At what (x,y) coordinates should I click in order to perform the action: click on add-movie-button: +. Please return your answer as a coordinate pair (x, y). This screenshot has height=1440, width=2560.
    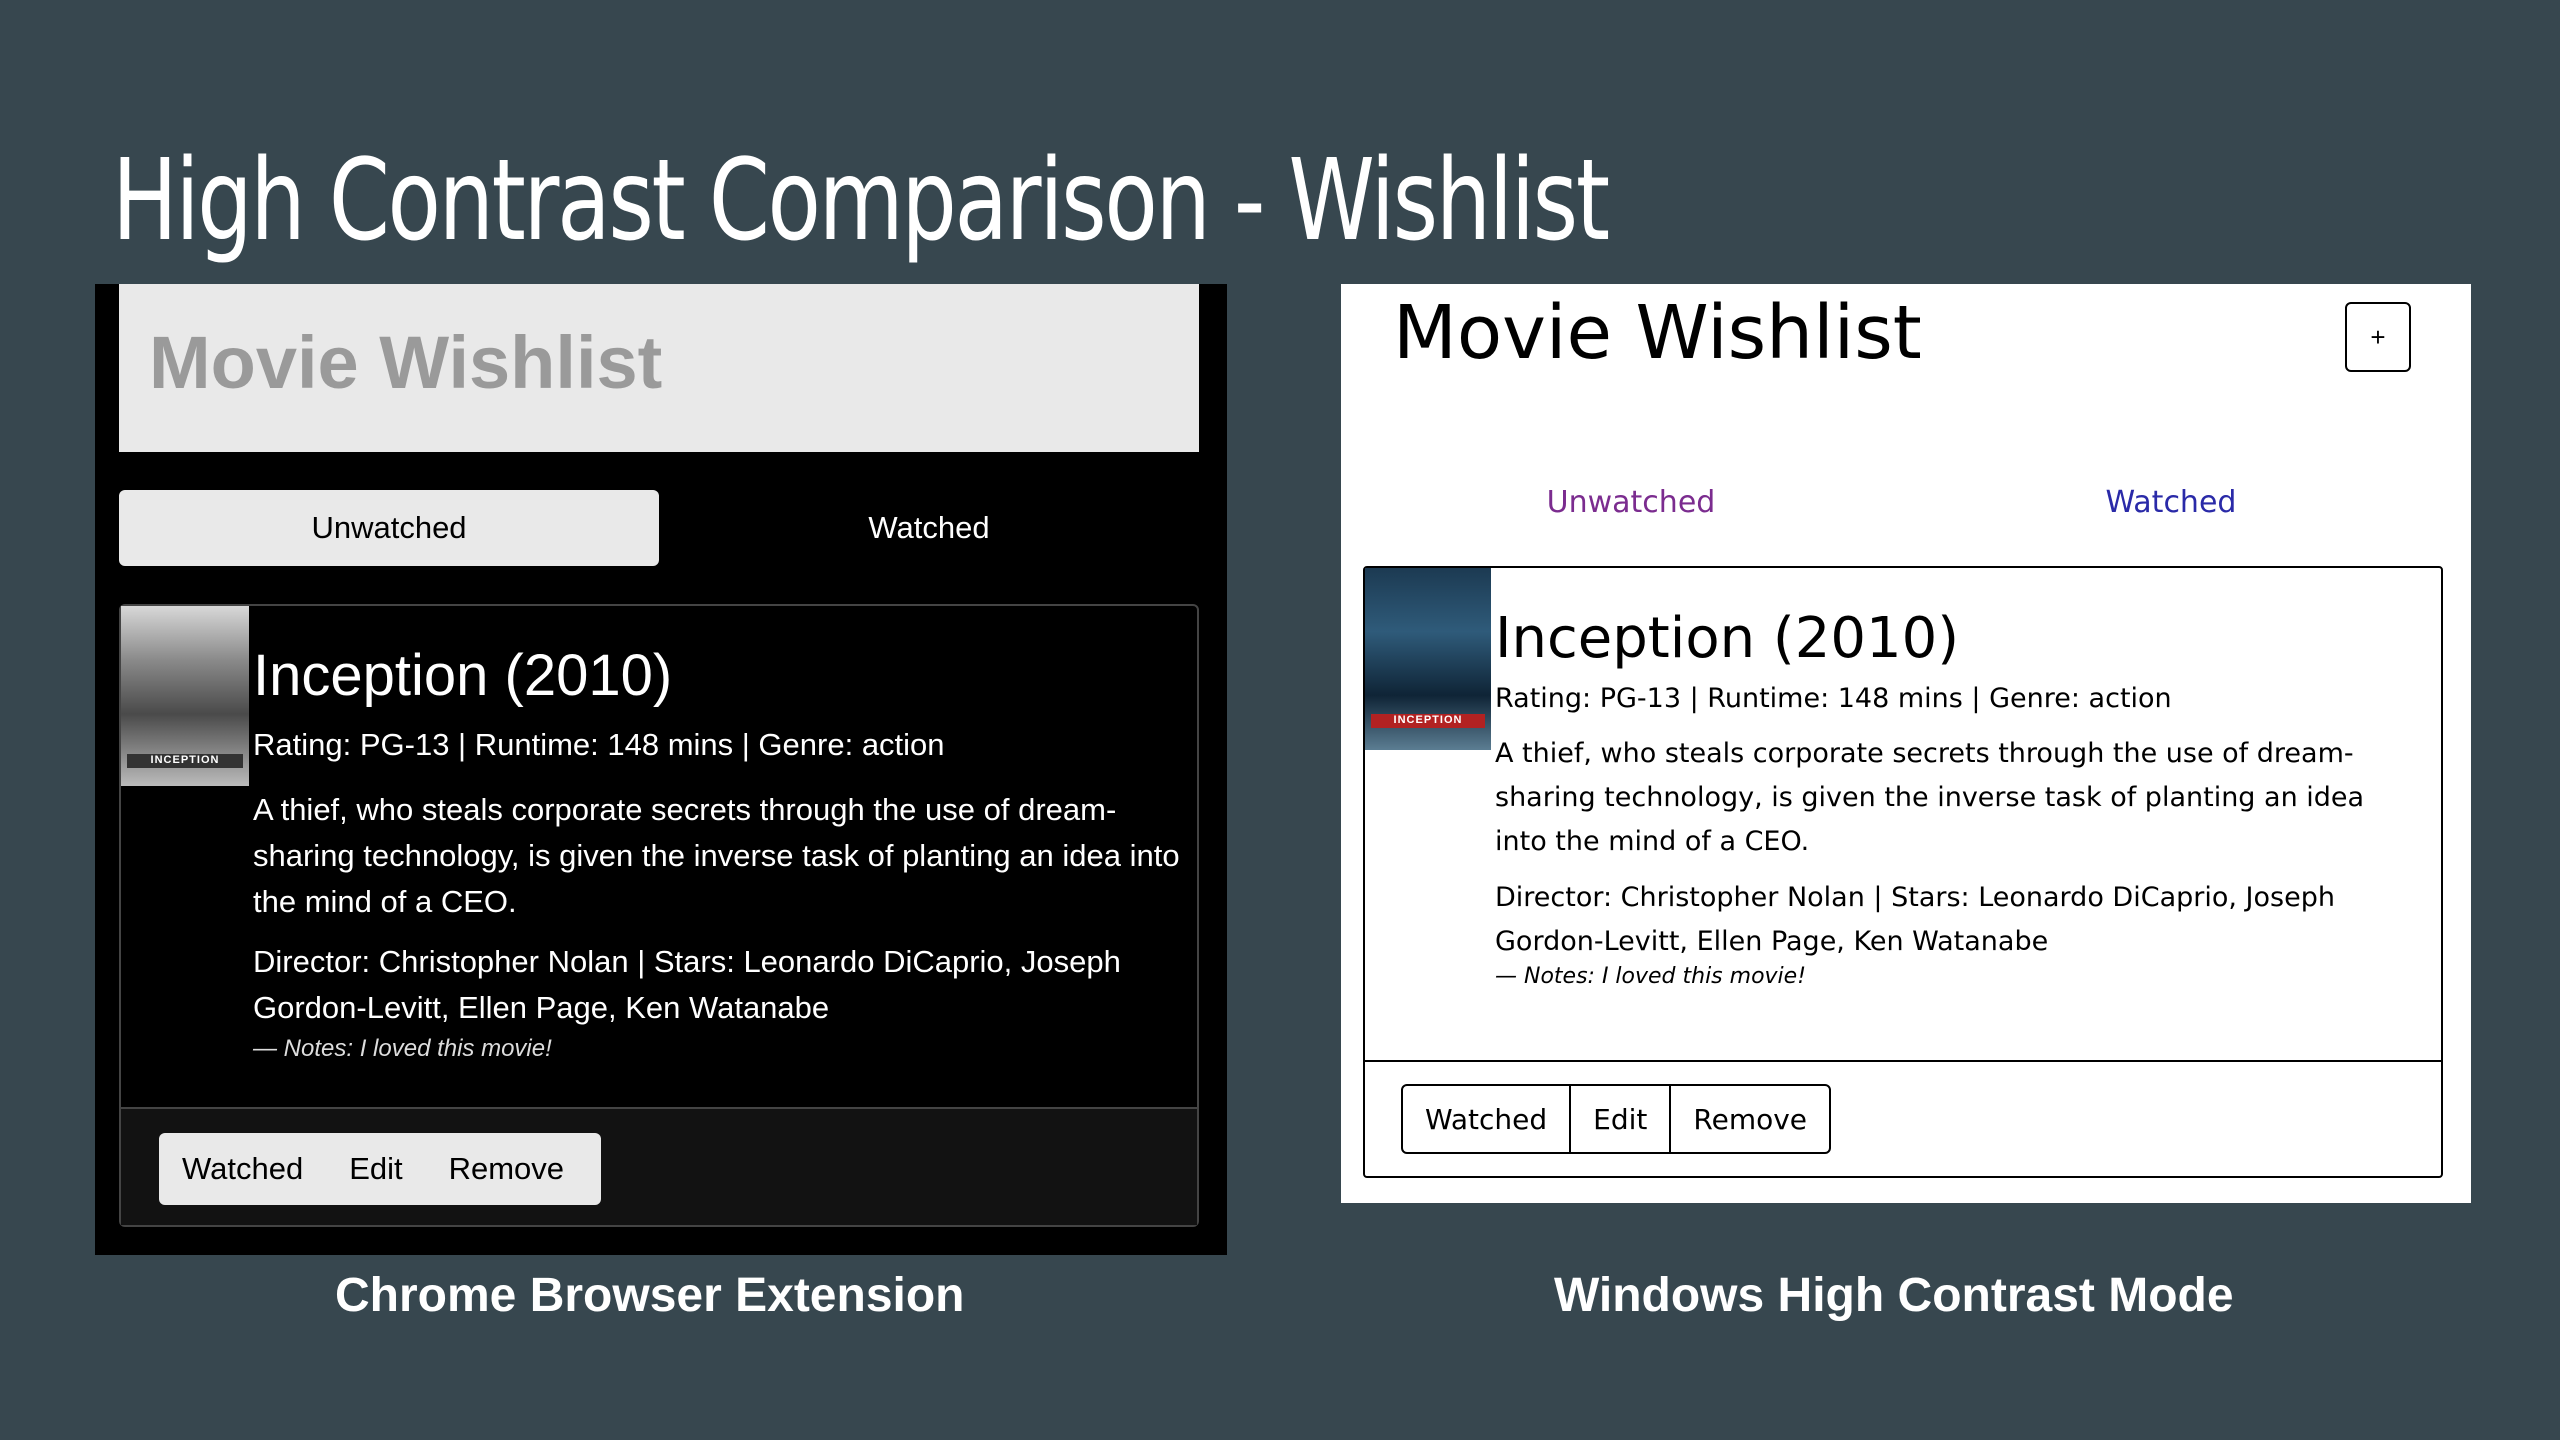
    Looking at the image, I should click on (2378, 337).